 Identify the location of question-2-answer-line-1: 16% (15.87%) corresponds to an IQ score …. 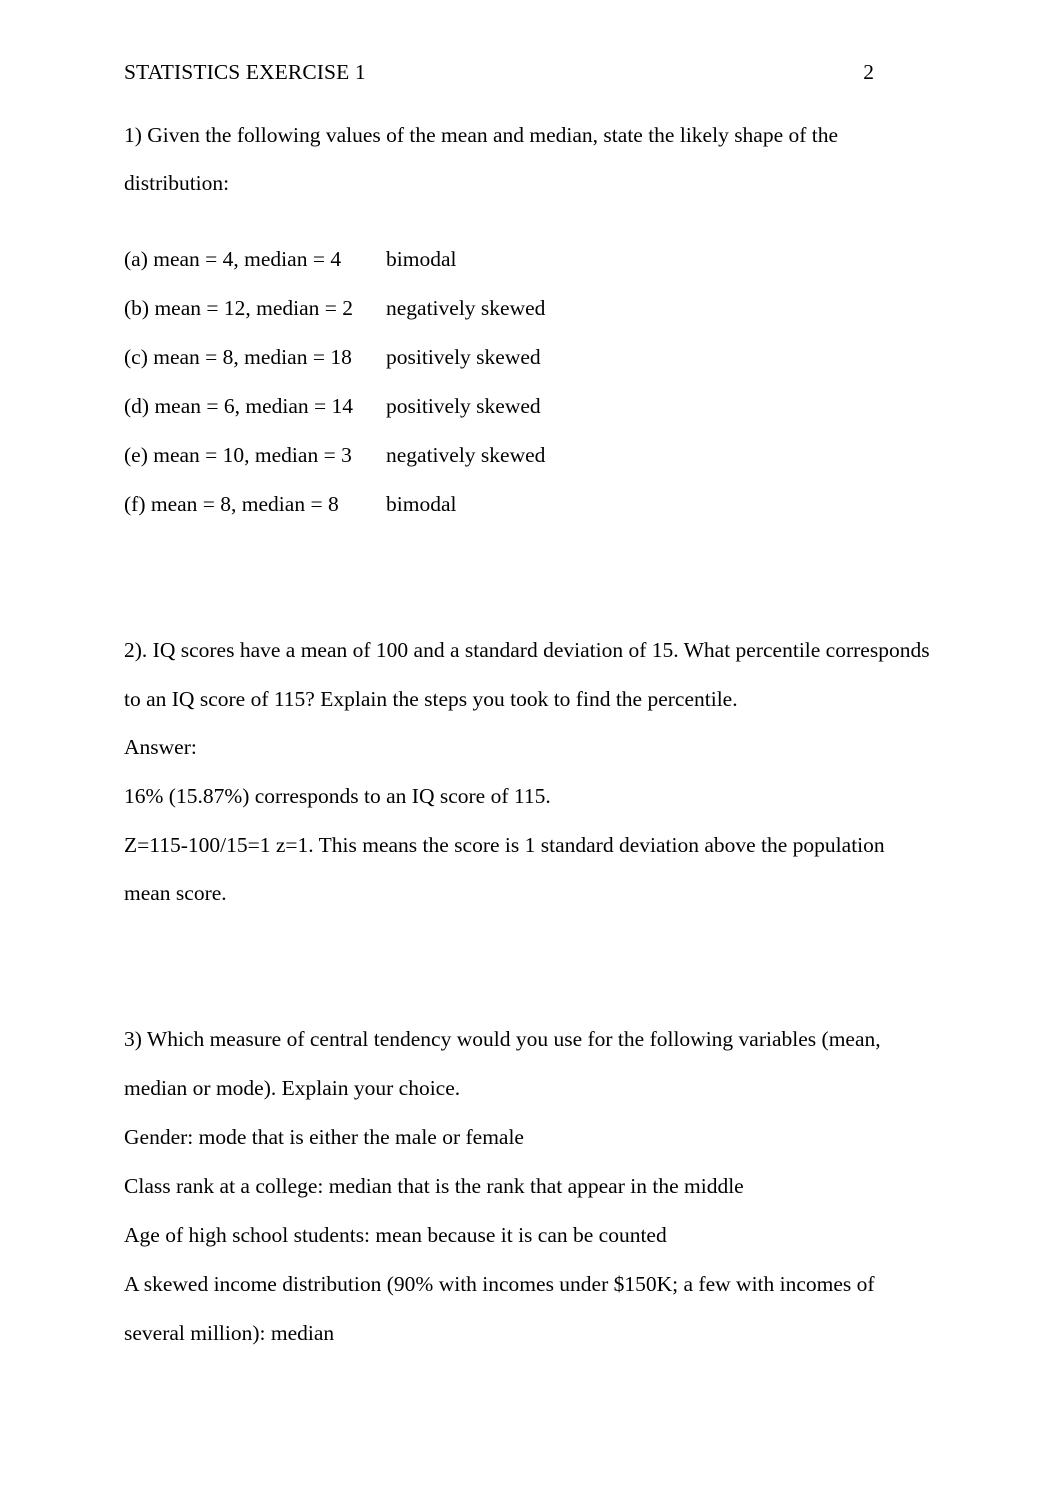
(337, 796).